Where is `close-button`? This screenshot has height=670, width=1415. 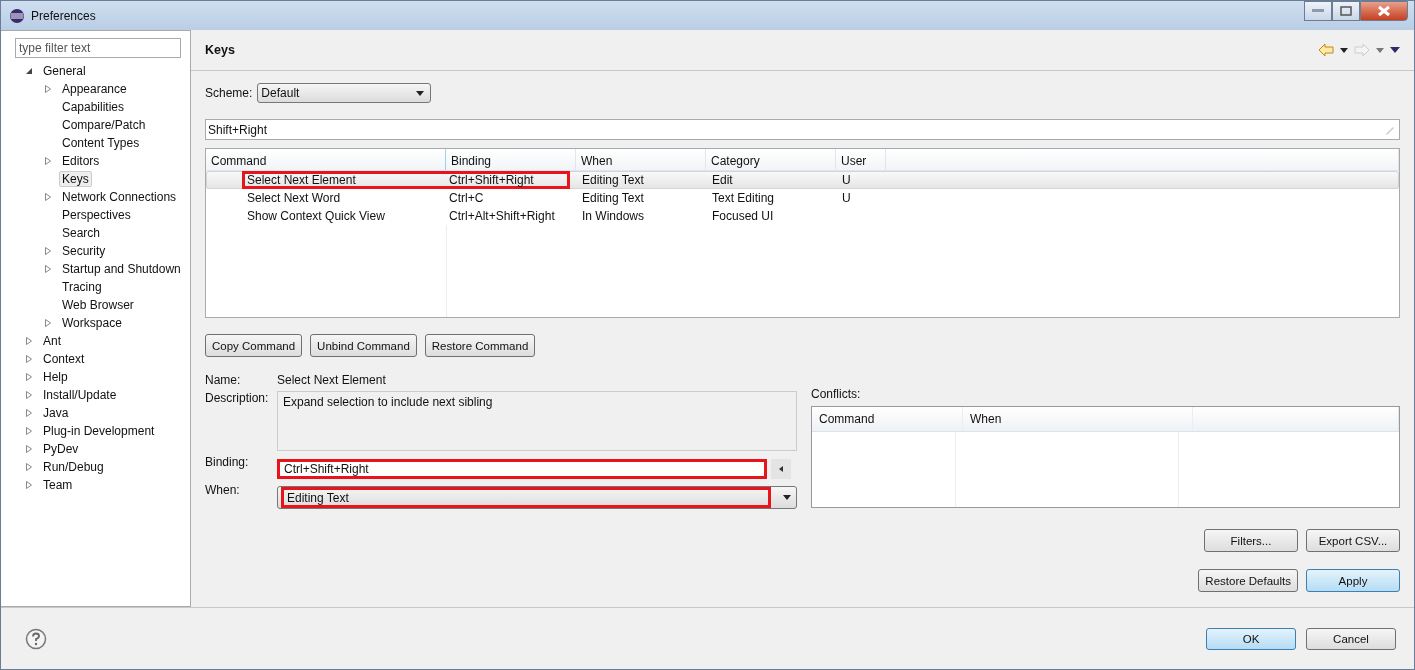
close-button is located at coordinates (1384, 11).